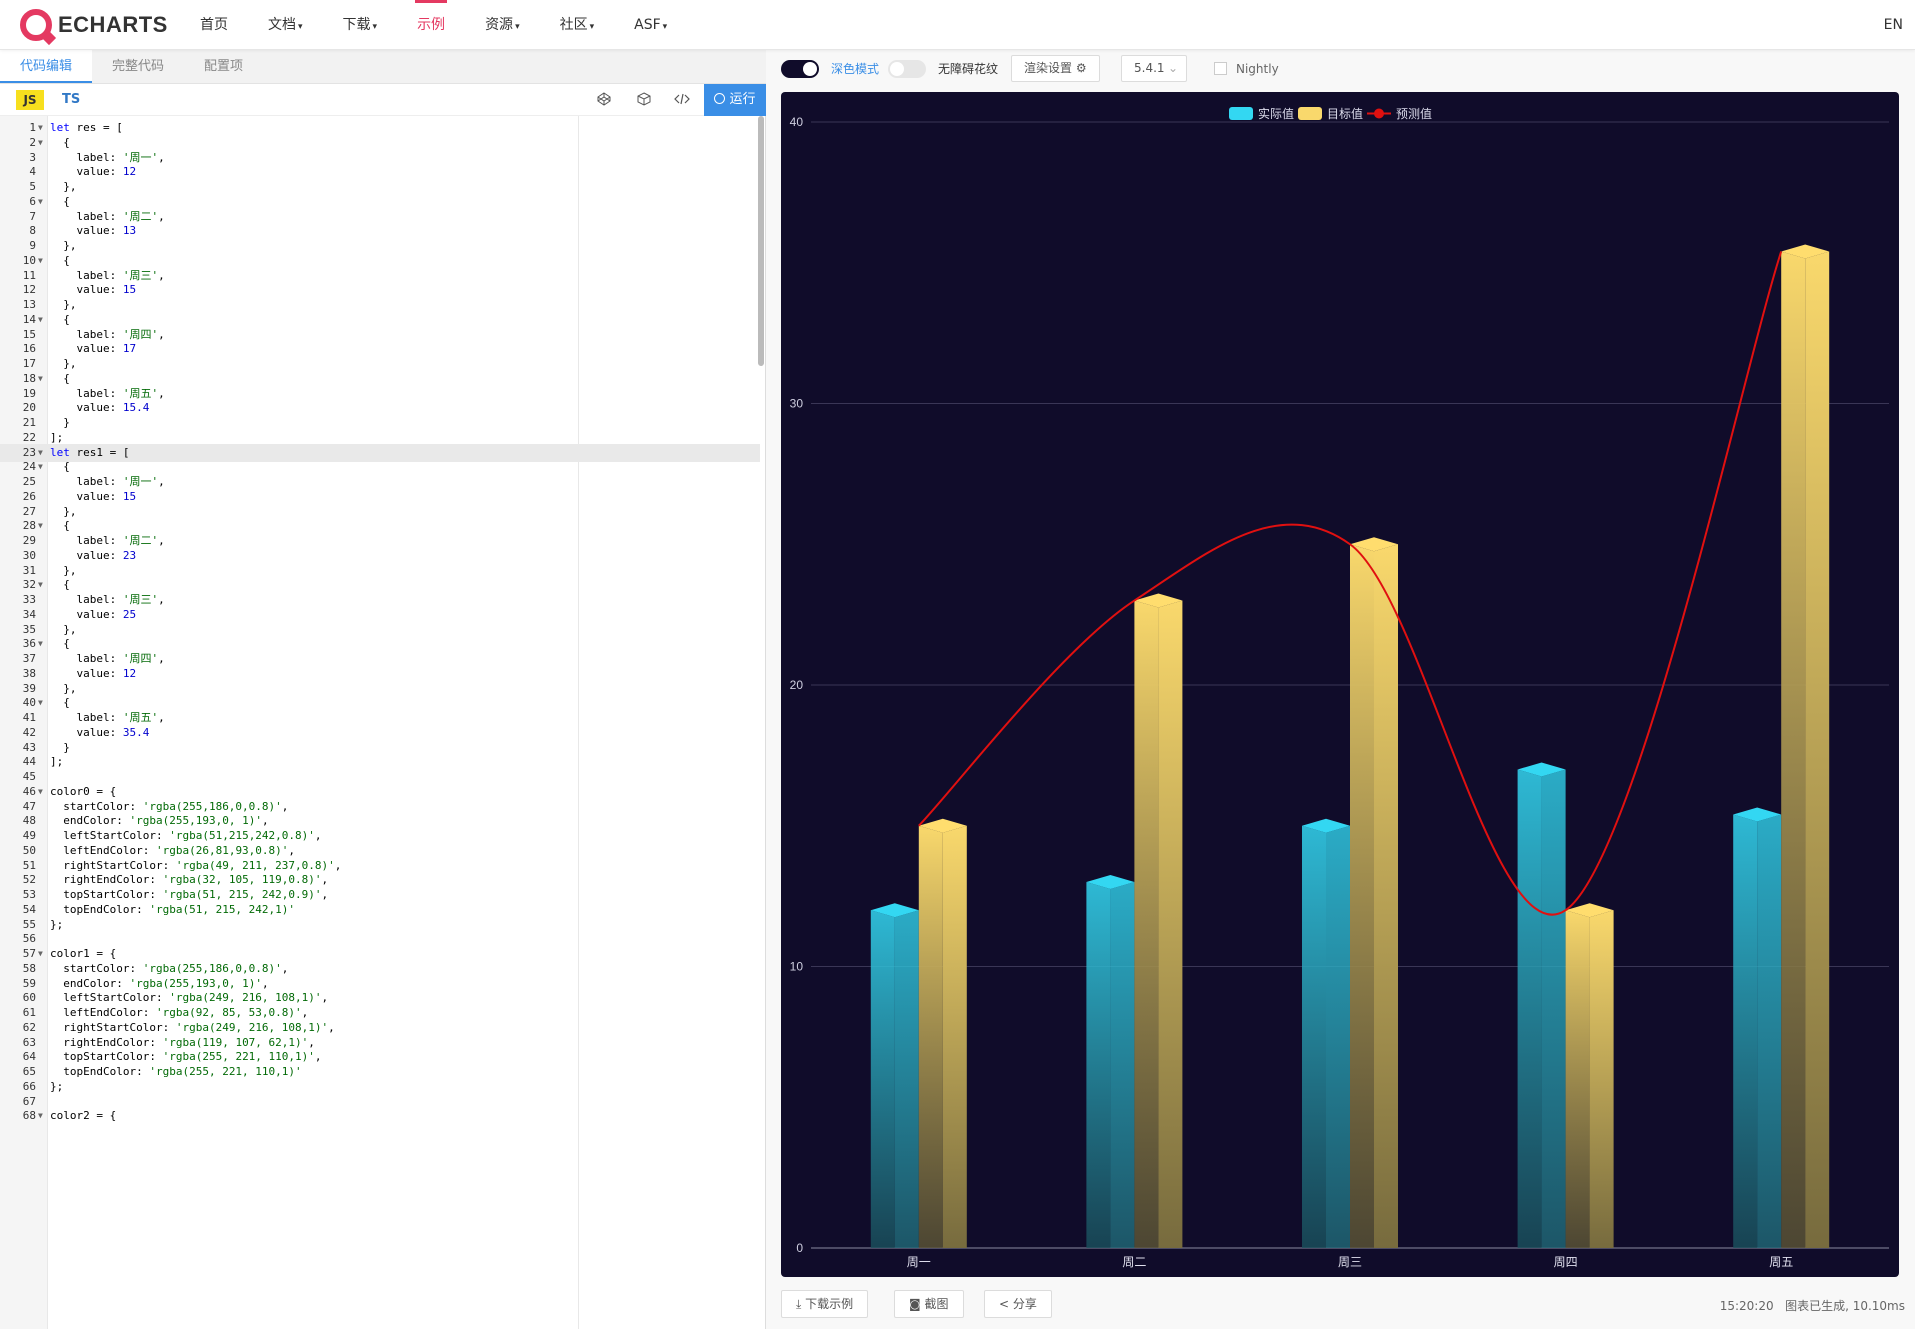 This screenshot has width=1915, height=1329. Describe the element at coordinates (83, 1116) in the screenshot. I see `code-text: color2 = {` at that location.